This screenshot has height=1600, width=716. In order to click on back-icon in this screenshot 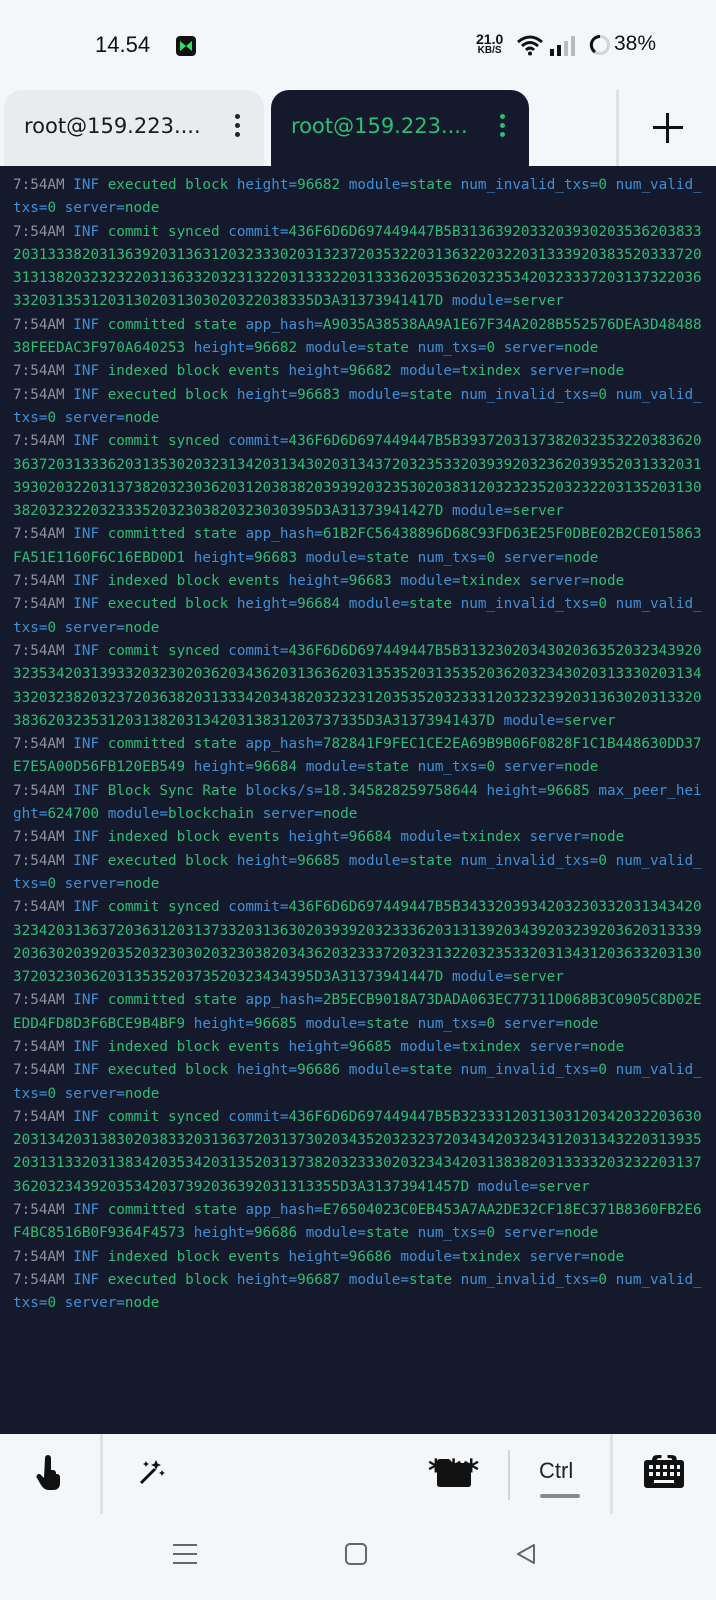, I will do `click(526, 1554)`.